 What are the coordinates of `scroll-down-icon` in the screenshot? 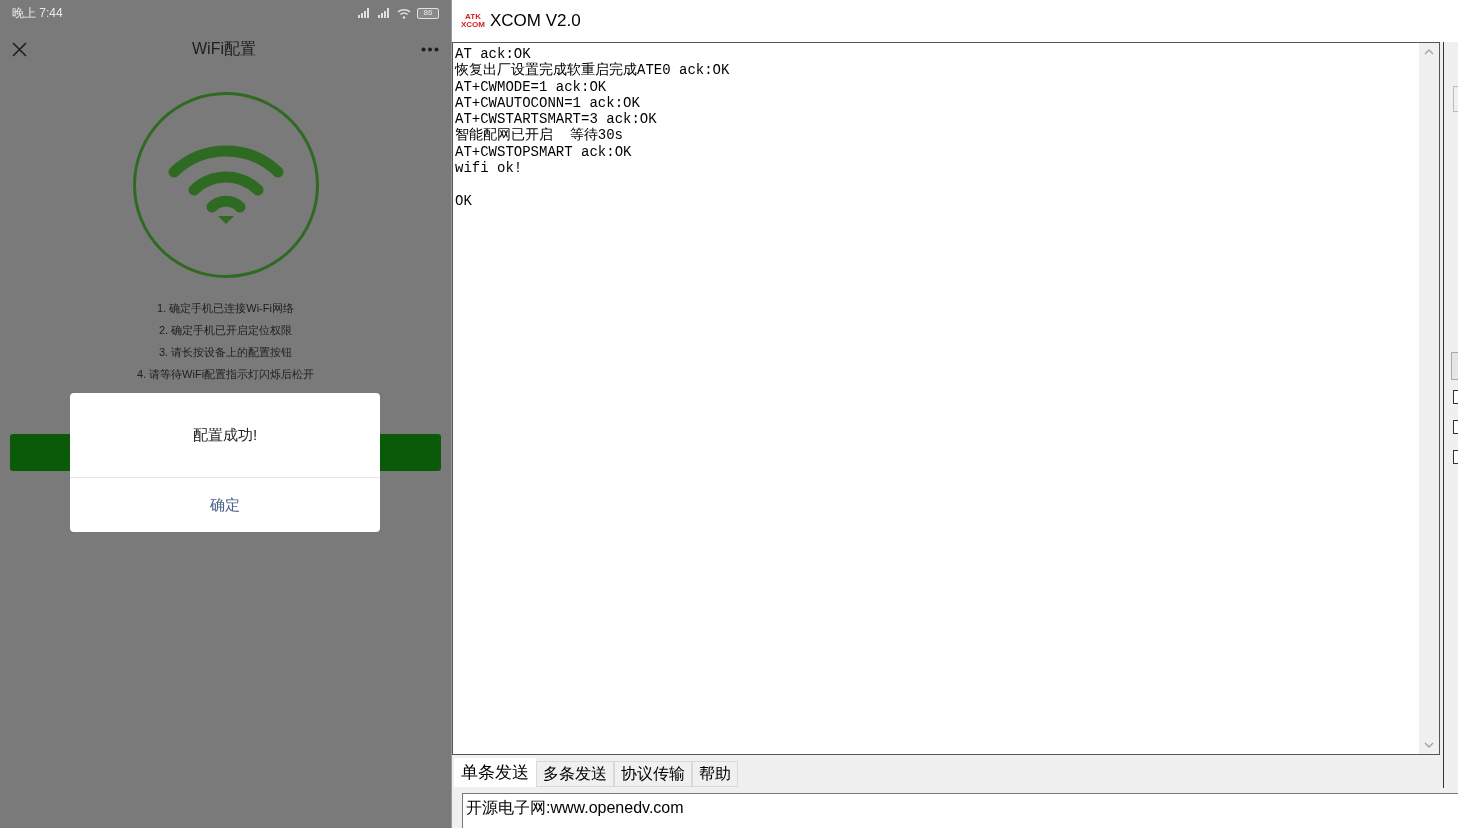 It's located at (1429, 745).